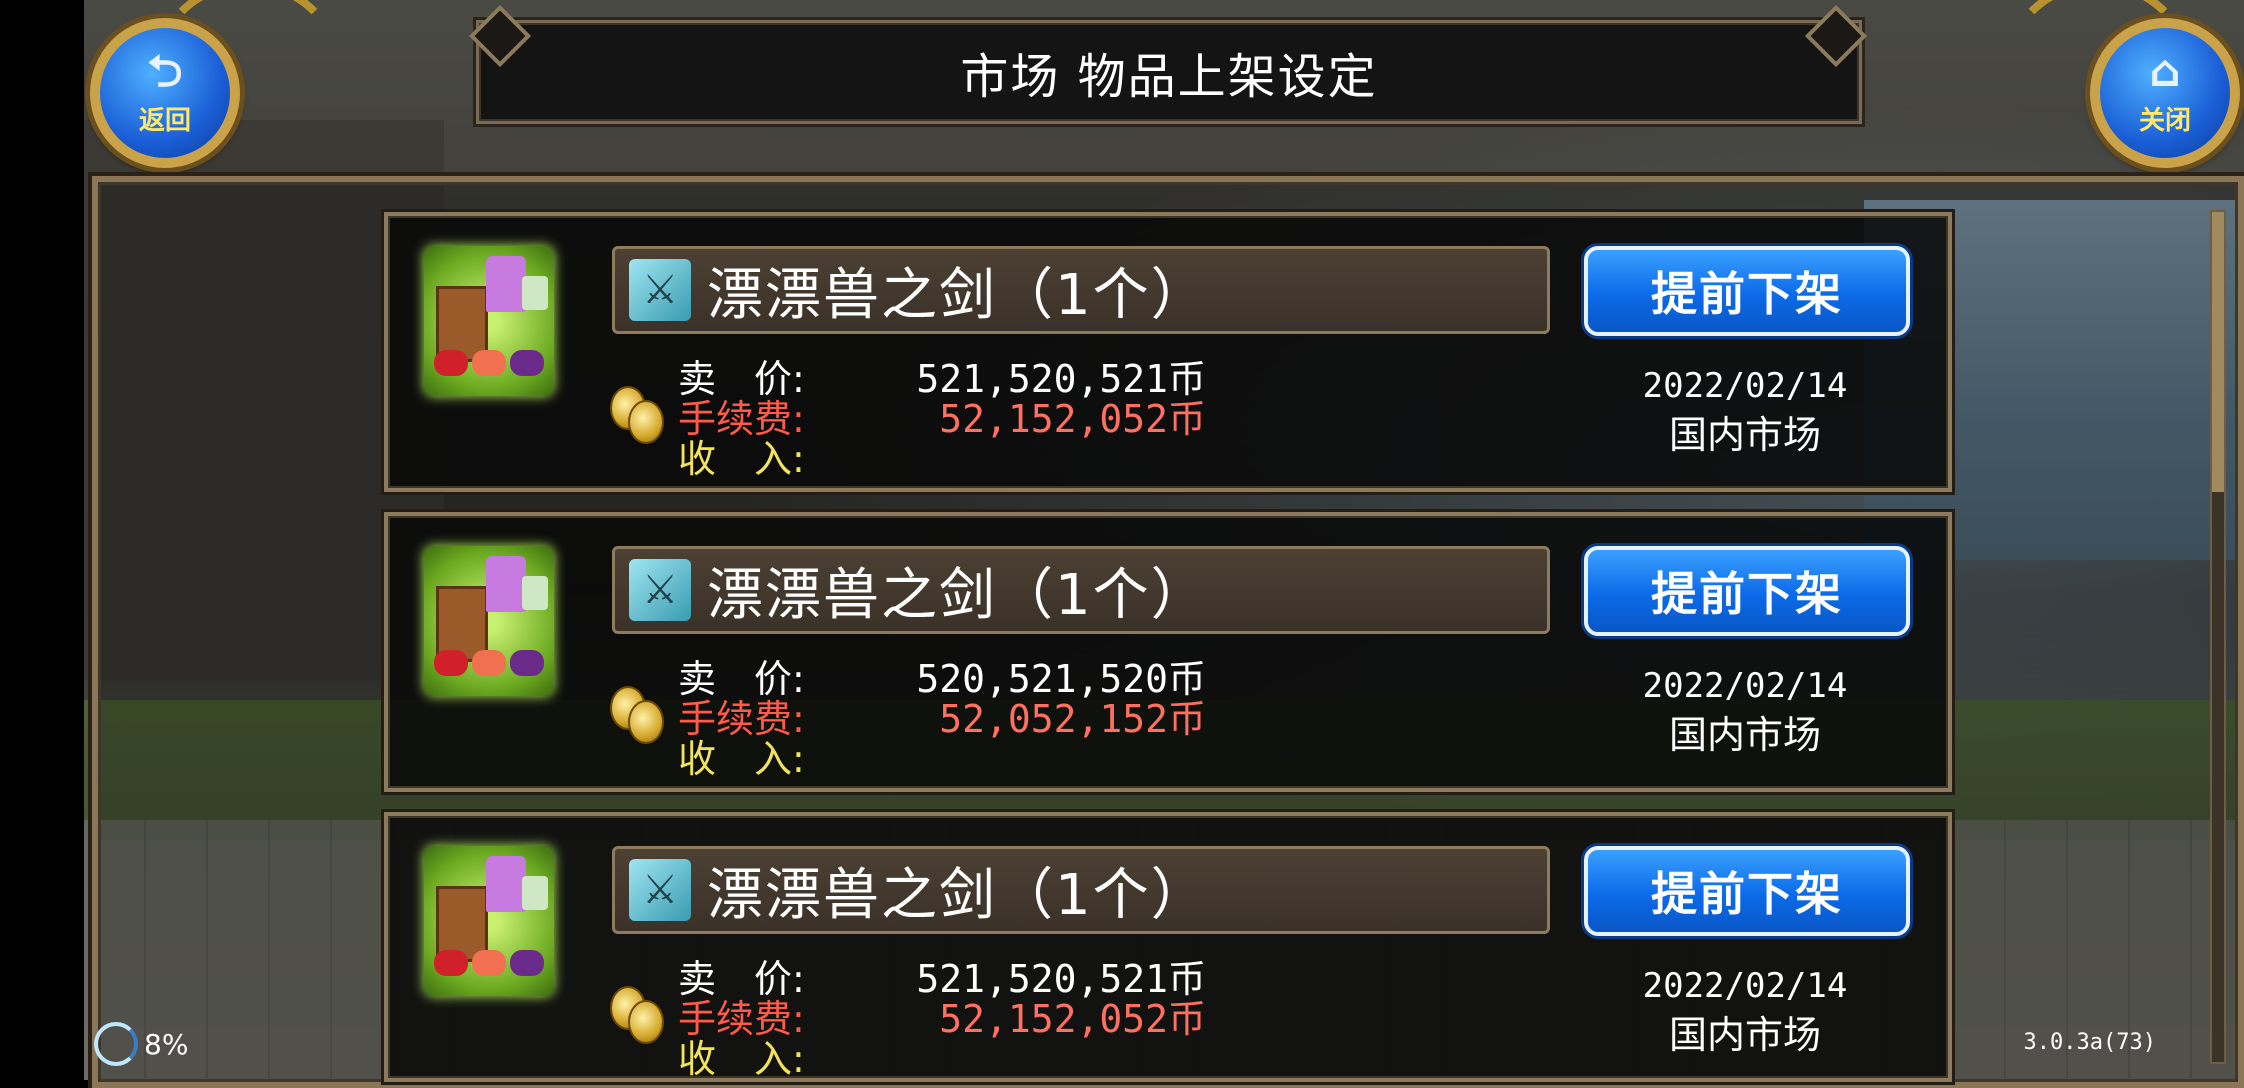 Image resolution: width=2244 pixels, height=1088 pixels. Describe the element at coordinates (2089, 1042) in the screenshot. I see `version-label: 3.0.3a(73)` at that location.